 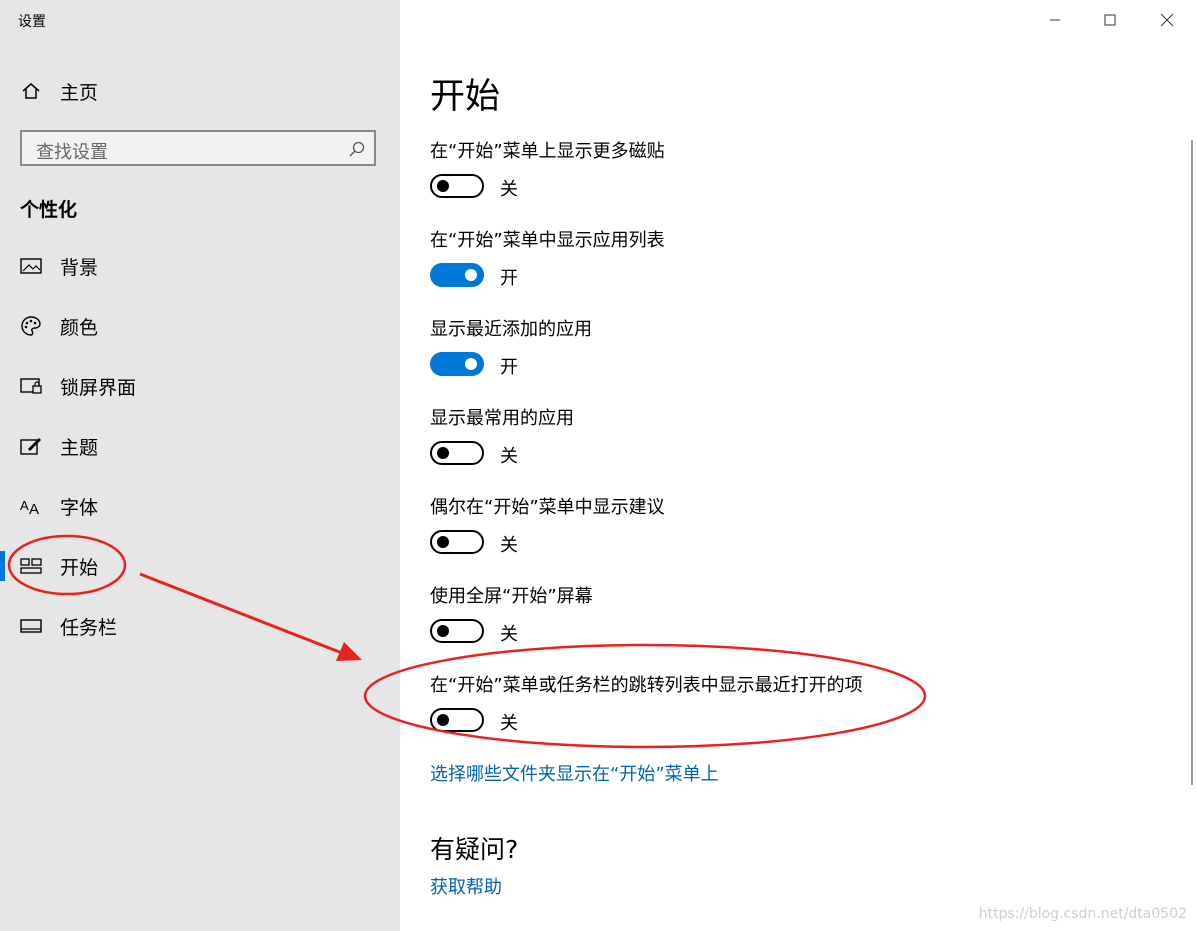 What do you see at coordinates (98, 387) in the screenshot?
I see `sidebar-item-label: 锁屏界面` at bounding box center [98, 387].